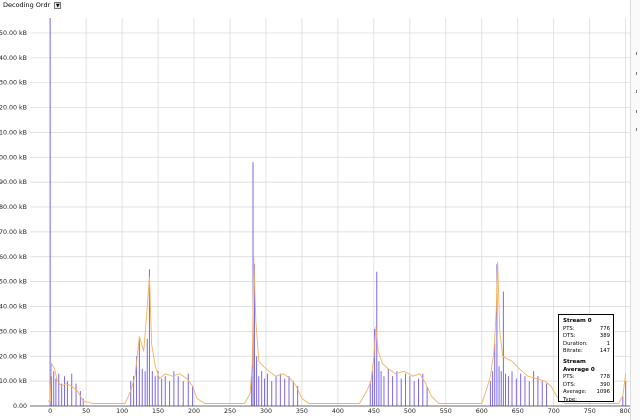 This screenshot has height=420, width=640. I want to click on y-tick-label: 130.00 kB, so click(13, 83).